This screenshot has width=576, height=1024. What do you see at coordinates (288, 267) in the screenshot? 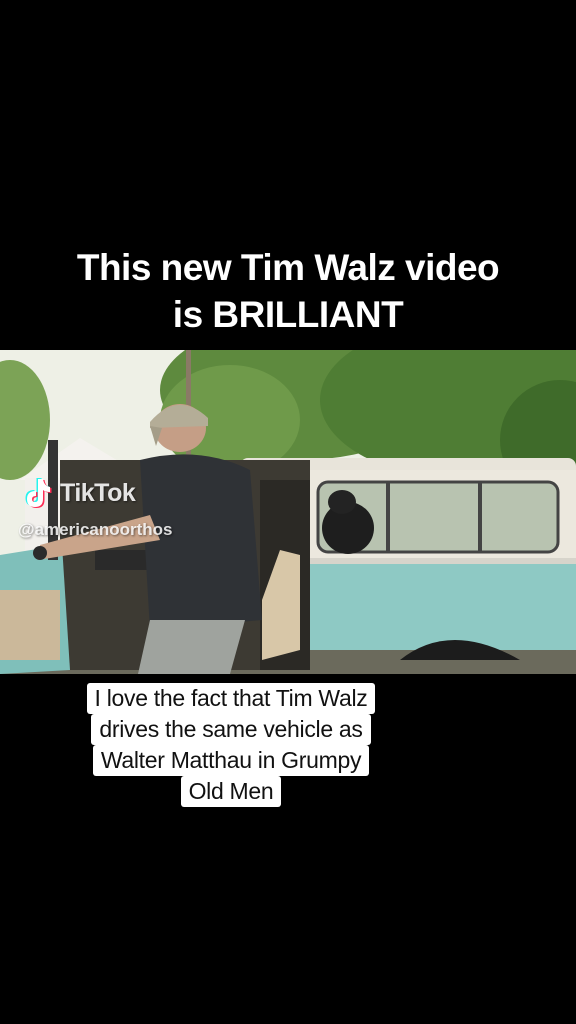
I see `headline-line-1: This new Tim Walz video` at bounding box center [288, 267].